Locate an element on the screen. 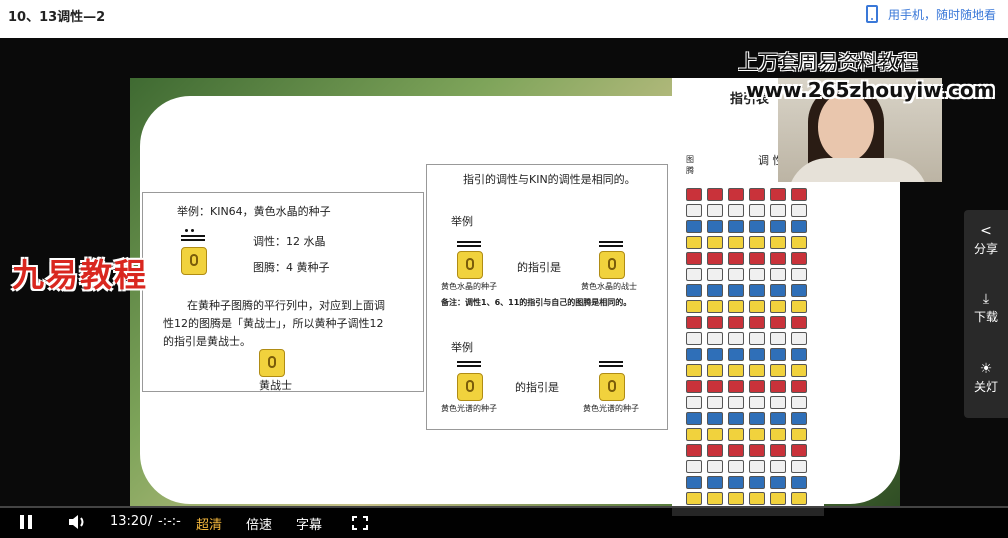 The image size is (1008, 538). share-button: < 分享 is located at coordinates (986, 240).